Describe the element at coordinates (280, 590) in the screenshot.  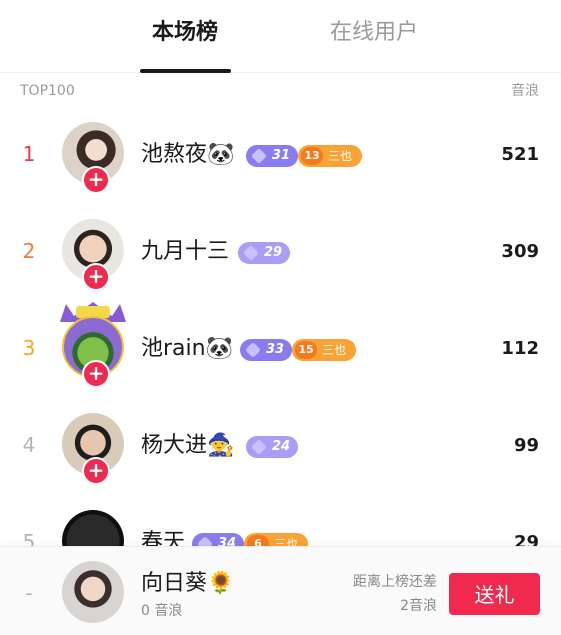
I see `my-ranking-bar: - 向日葵🌻 0 音浪 距离上榜还差 2音浪 送礼` at that location.